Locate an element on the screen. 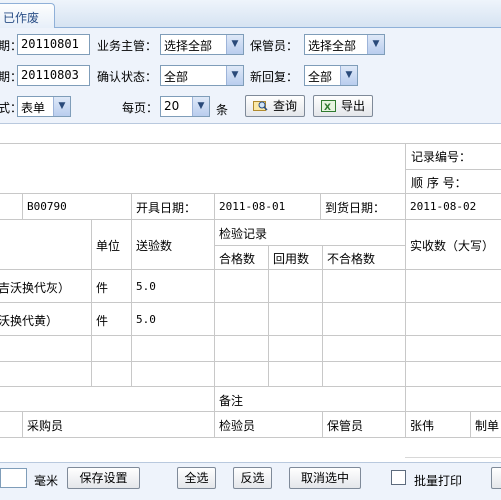 This screenshot has height=500, width=501. supervisor-select: 选择全部 ▼ is located at coordinates (202, 44).